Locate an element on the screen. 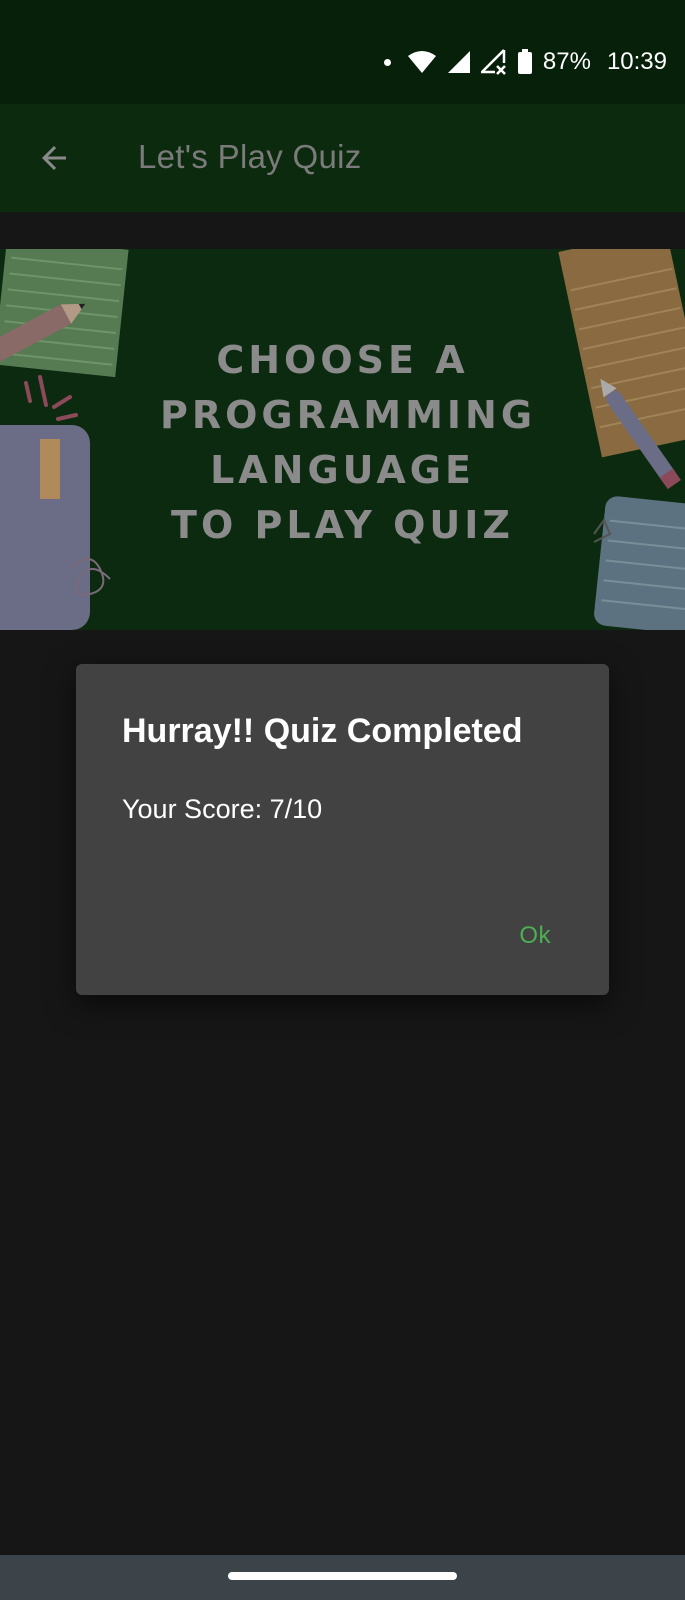 The image size is (685, 1600). wifi-icon is located at coordinates (422, 62).